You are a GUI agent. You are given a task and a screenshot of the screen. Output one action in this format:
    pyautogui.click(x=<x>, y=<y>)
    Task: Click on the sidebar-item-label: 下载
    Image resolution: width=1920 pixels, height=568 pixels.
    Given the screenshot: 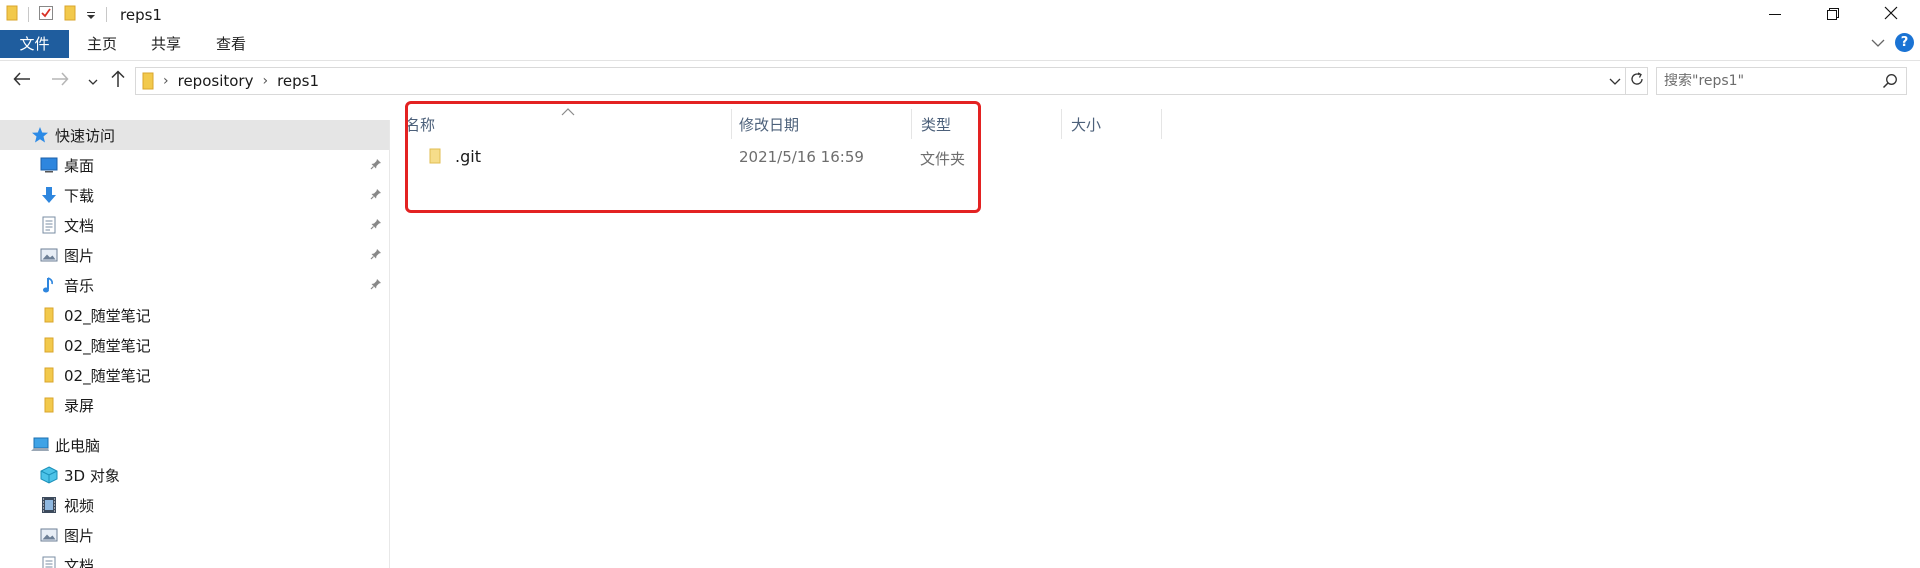 What is the action you would take?
    pyautogui.click(x=79, y=195)
    